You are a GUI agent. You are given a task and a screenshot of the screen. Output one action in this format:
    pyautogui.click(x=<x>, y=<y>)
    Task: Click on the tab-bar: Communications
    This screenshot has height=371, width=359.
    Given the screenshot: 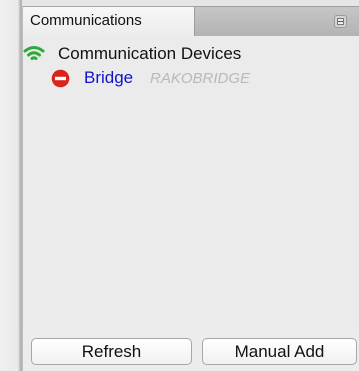 What is the action you would take?
    pyautogui.click(x=191, y=21)
    